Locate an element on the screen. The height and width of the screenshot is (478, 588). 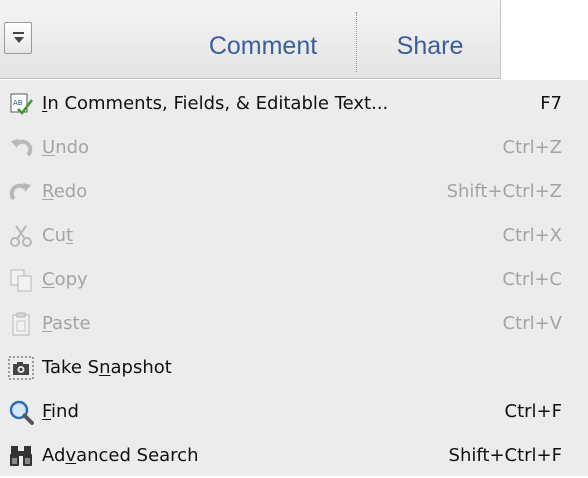
tab-divider is located at coordinates (356, 42).